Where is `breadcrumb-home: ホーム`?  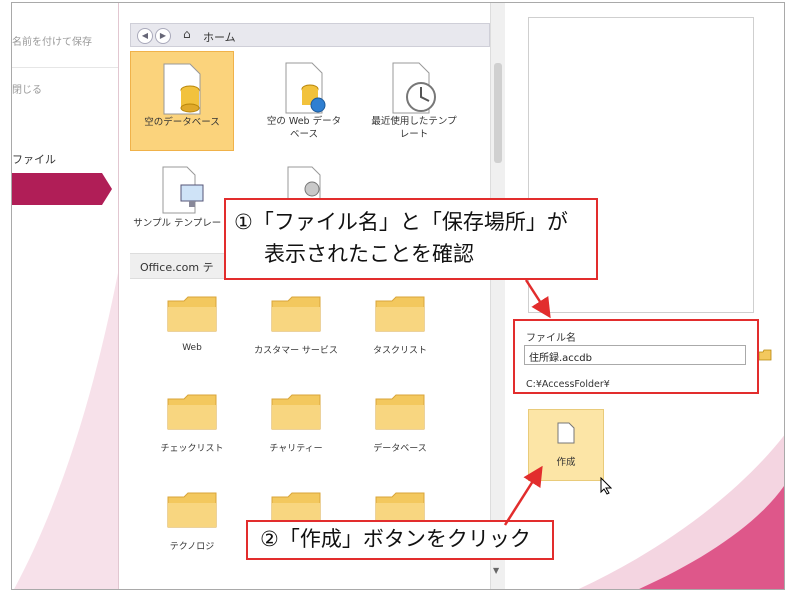 breadcrumb-home: ホーム is located at coordinates (219, 37).